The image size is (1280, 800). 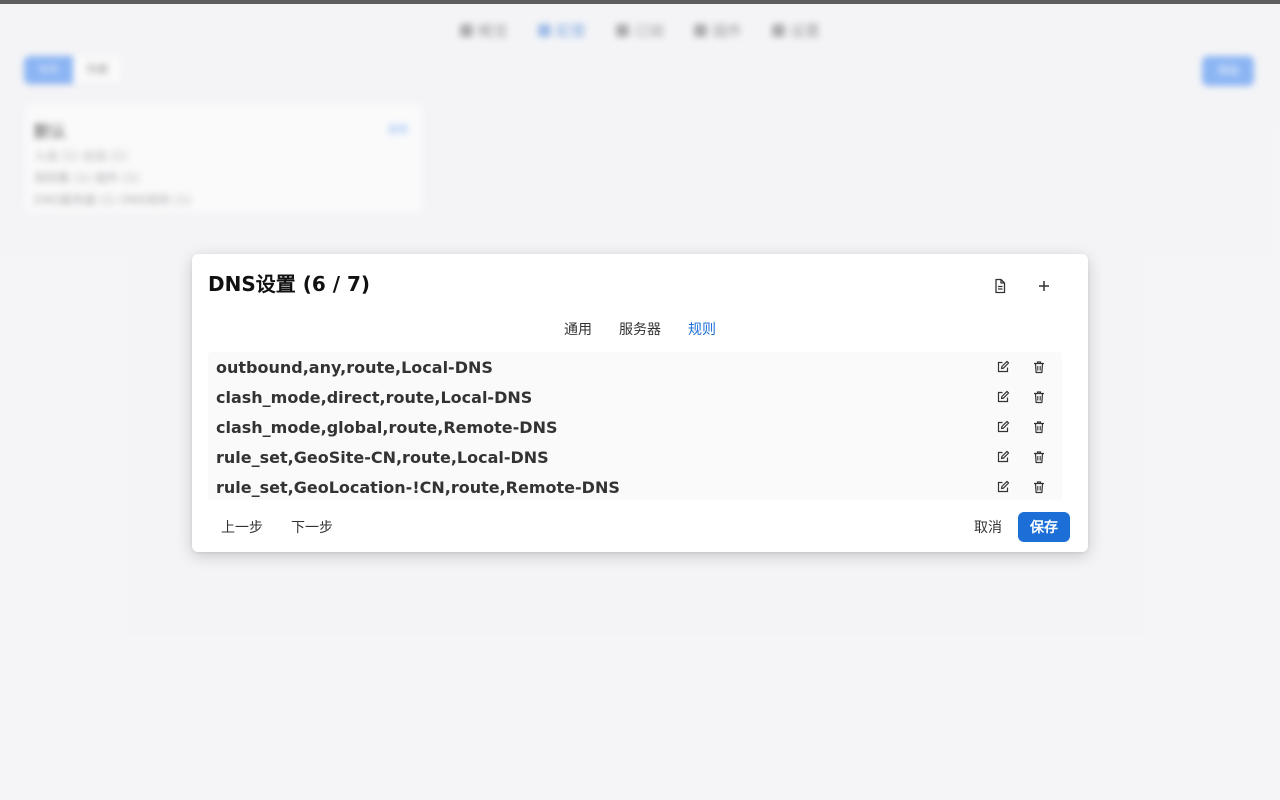 I want to click on next-step-button: 下一步, so click(x=312, y=527).